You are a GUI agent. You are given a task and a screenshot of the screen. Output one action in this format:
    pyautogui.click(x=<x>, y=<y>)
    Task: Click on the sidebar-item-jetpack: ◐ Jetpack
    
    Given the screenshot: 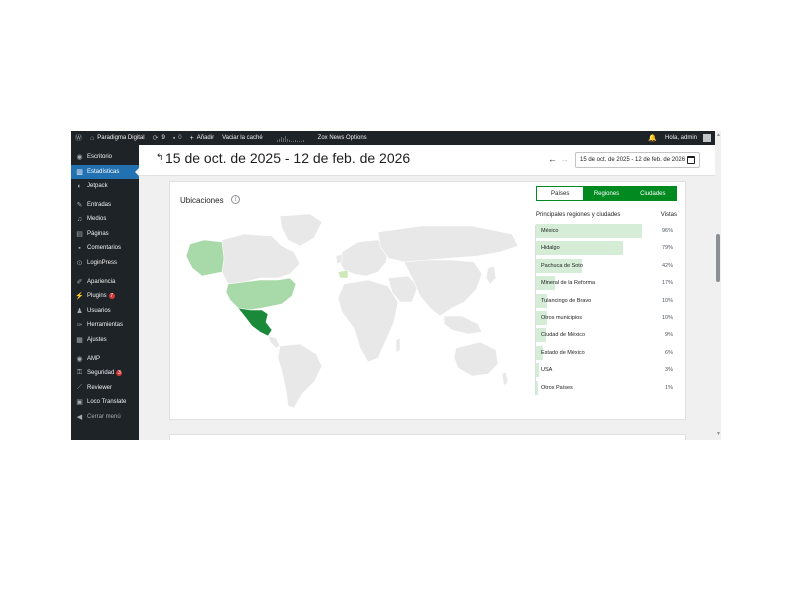 What is the action you would take?
    pyautogui.click(x=105, y=186)
    